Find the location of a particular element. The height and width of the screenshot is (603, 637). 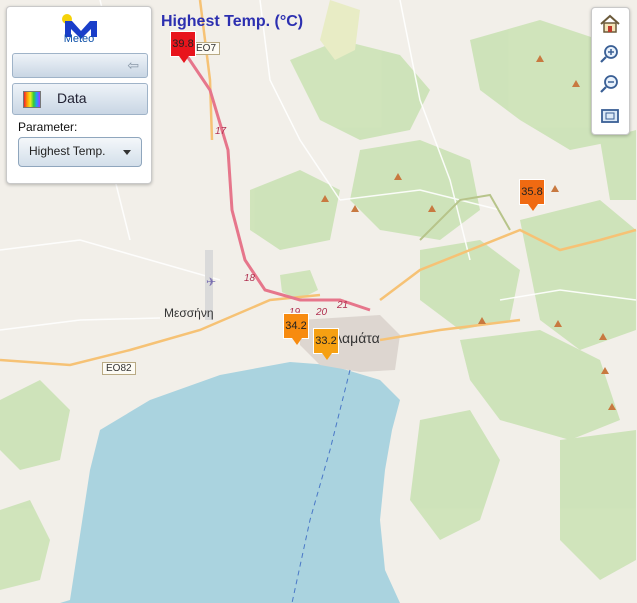

data-button: Data is located at coordinates (80, 99).